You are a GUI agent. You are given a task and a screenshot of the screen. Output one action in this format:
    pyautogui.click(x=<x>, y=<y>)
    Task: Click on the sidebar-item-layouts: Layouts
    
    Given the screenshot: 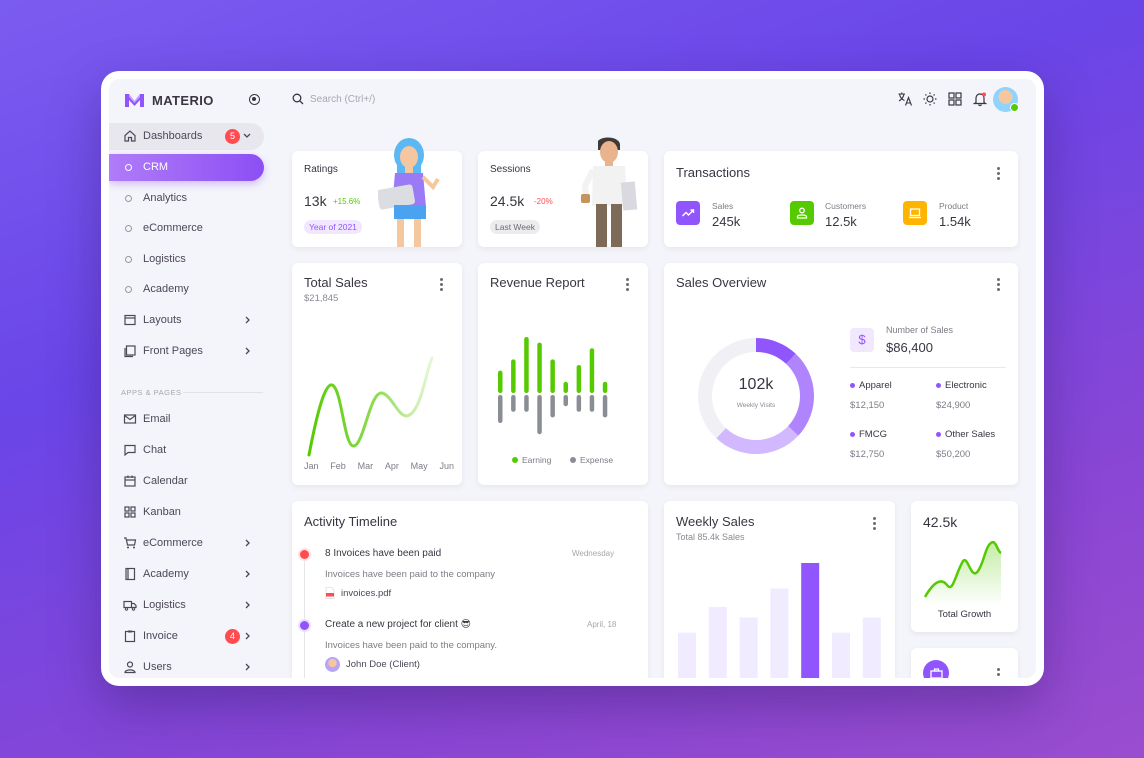 What is the action you would take?
    pyautogui.click(x=186, y=320)
    